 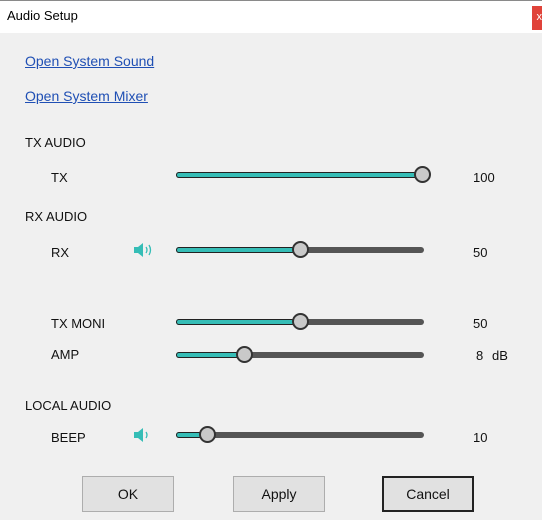 What do you see at coordinates (300, 355) in the screenshot?
I see `amp-slider` at bounding box center [300, 355].